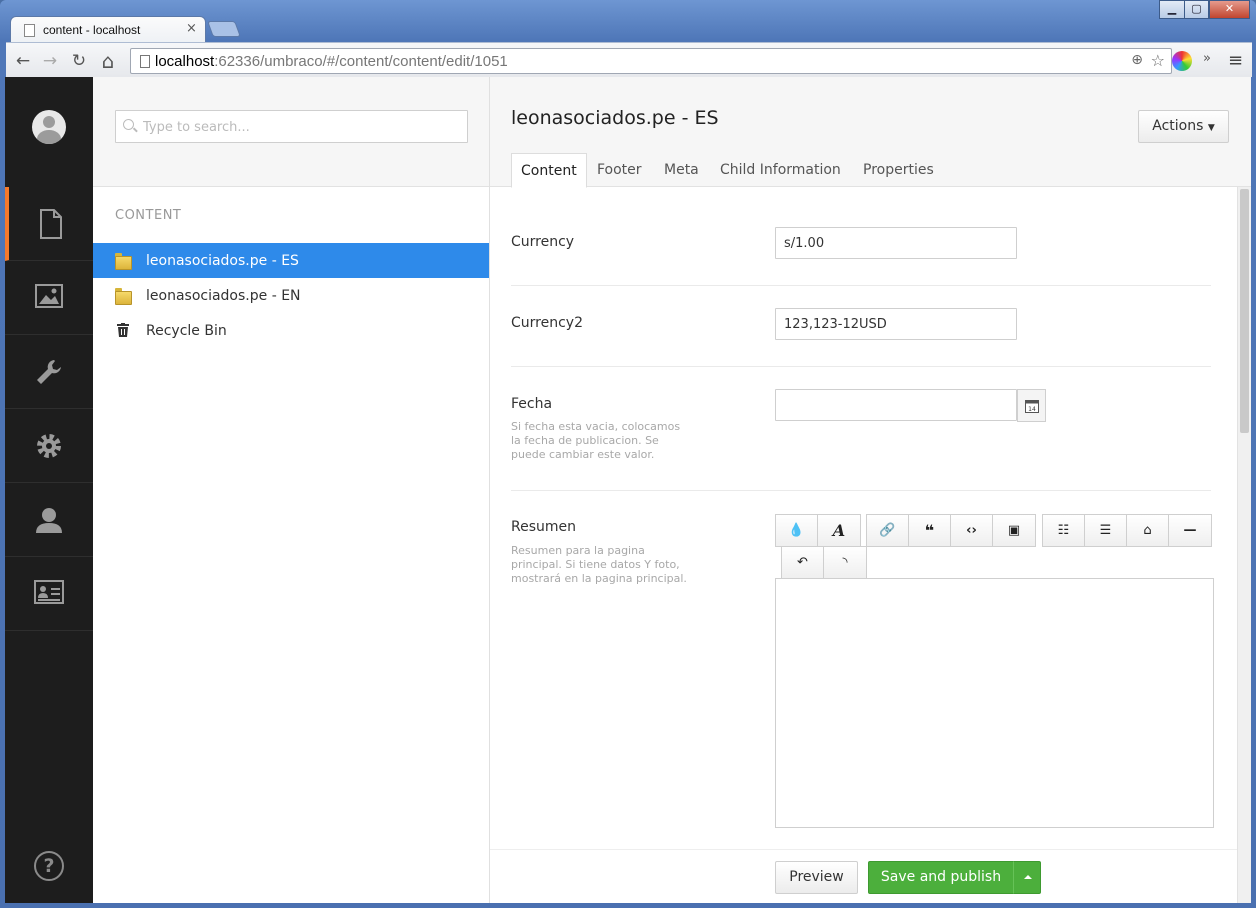 This screenshot has width=1256, height=908. I want to click on window-close-button: ✕, so click(1229, 9).